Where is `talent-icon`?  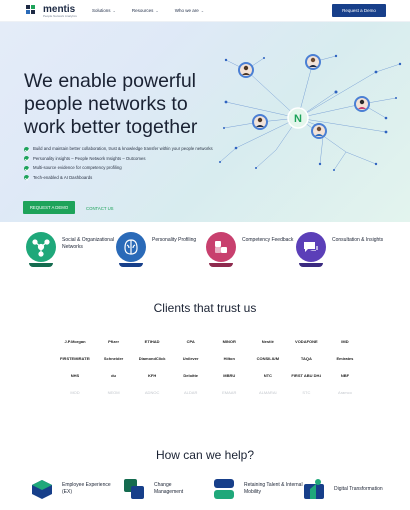 talent-icon is located at coordinates (224, 489).